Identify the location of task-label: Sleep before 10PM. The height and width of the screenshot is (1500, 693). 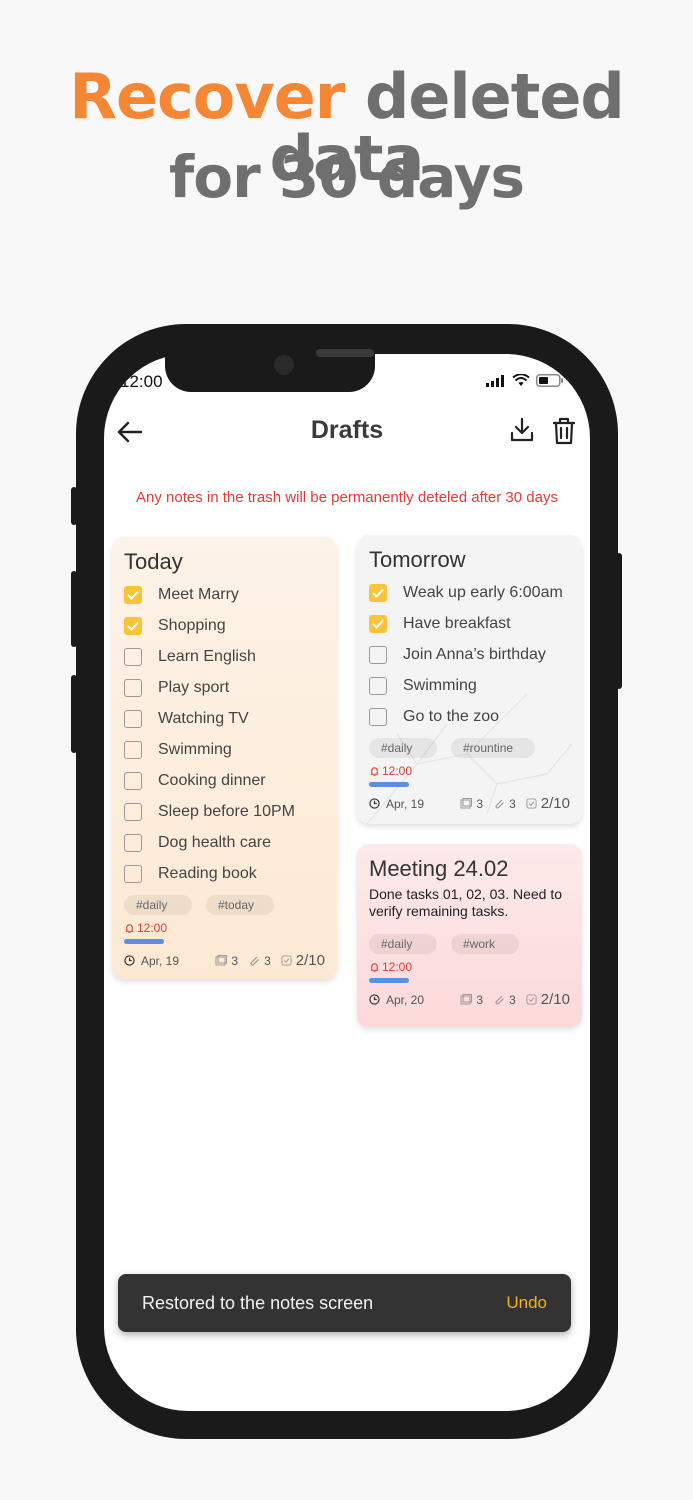
(226, 811).